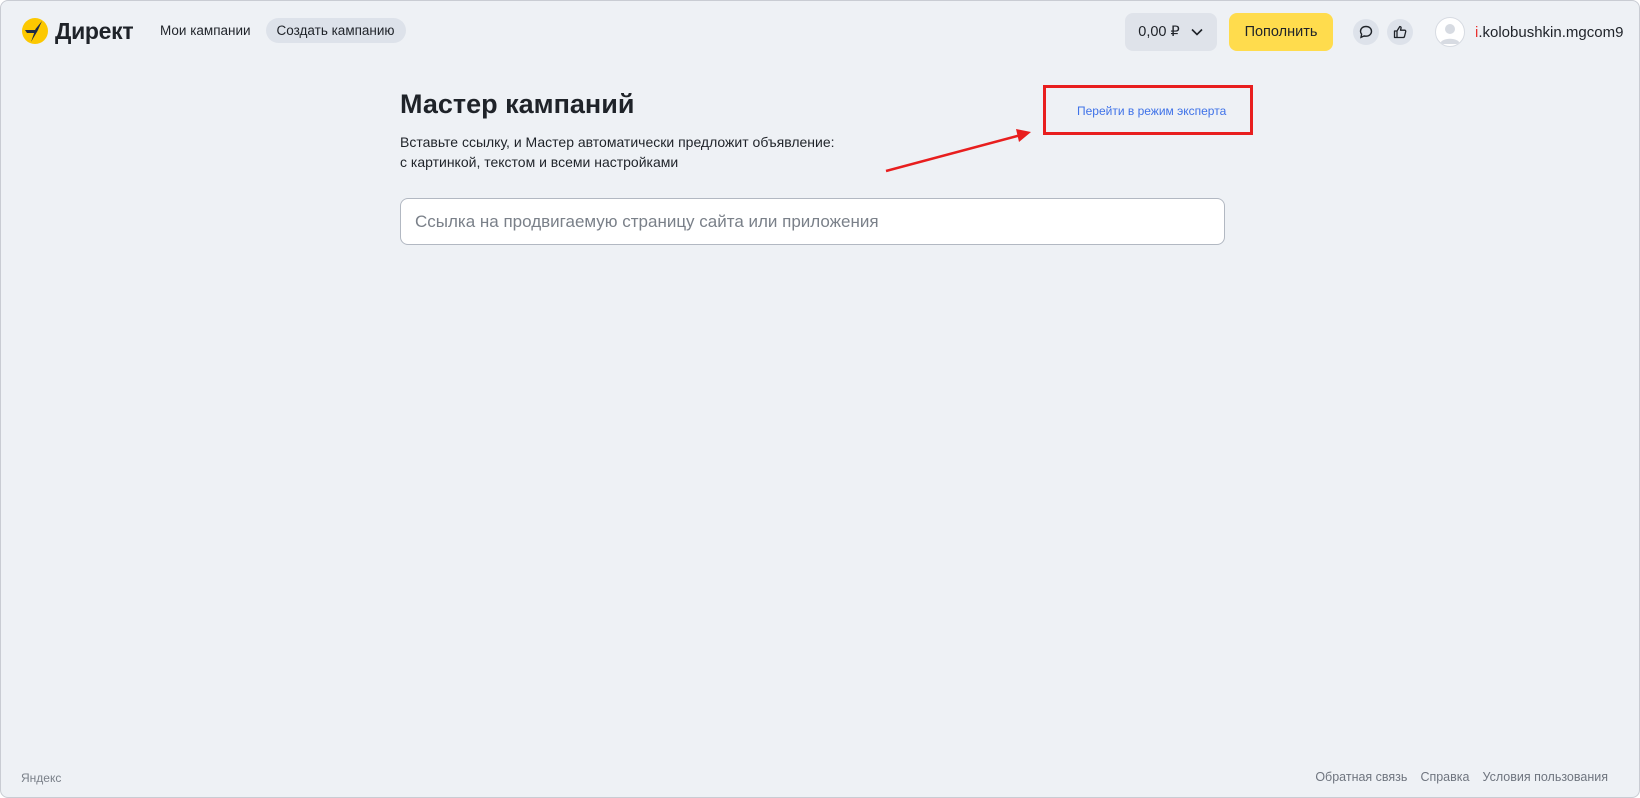 This screenshot has height=798, width=1640. Describe the element at coordinates (1545, 777) in the screenshot. I see `footer-link-terms: Условия пользования` at that location.